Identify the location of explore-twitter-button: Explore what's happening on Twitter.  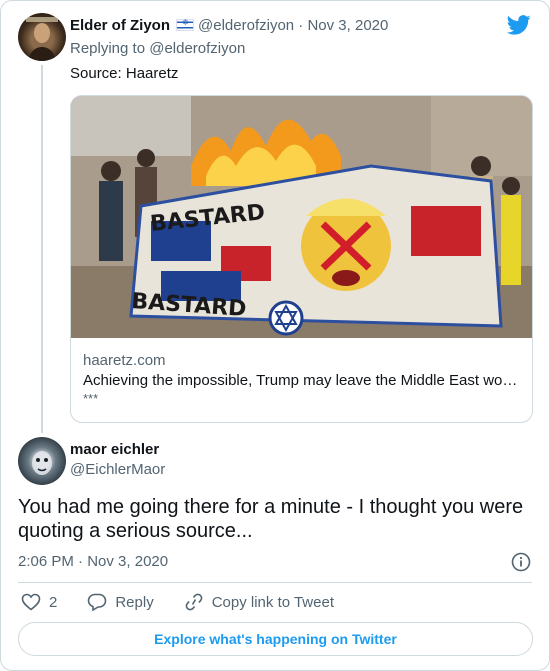
(275, 639).